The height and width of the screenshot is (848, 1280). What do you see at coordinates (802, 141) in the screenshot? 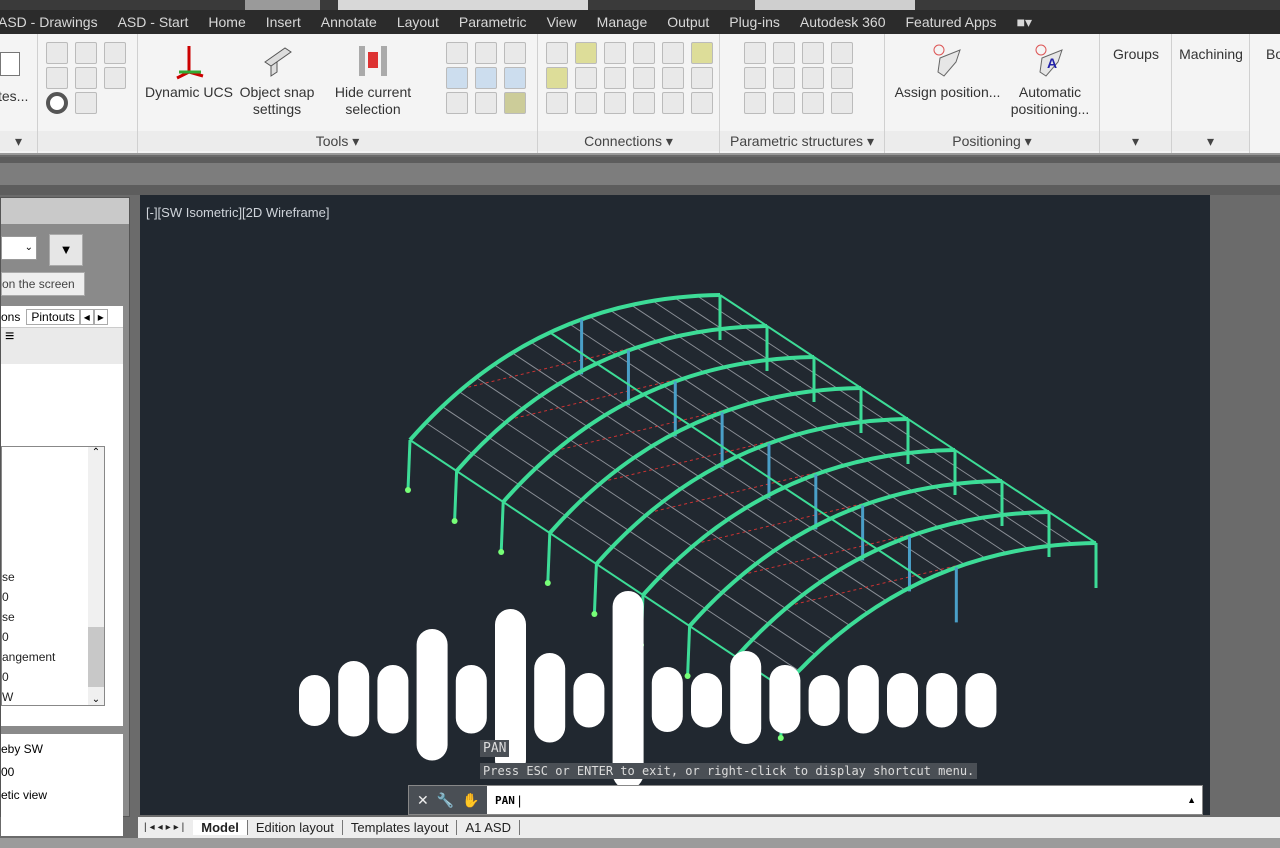
I see `parametric-panel-label: Parametric structures ▾` at bounding box center [802, 141].